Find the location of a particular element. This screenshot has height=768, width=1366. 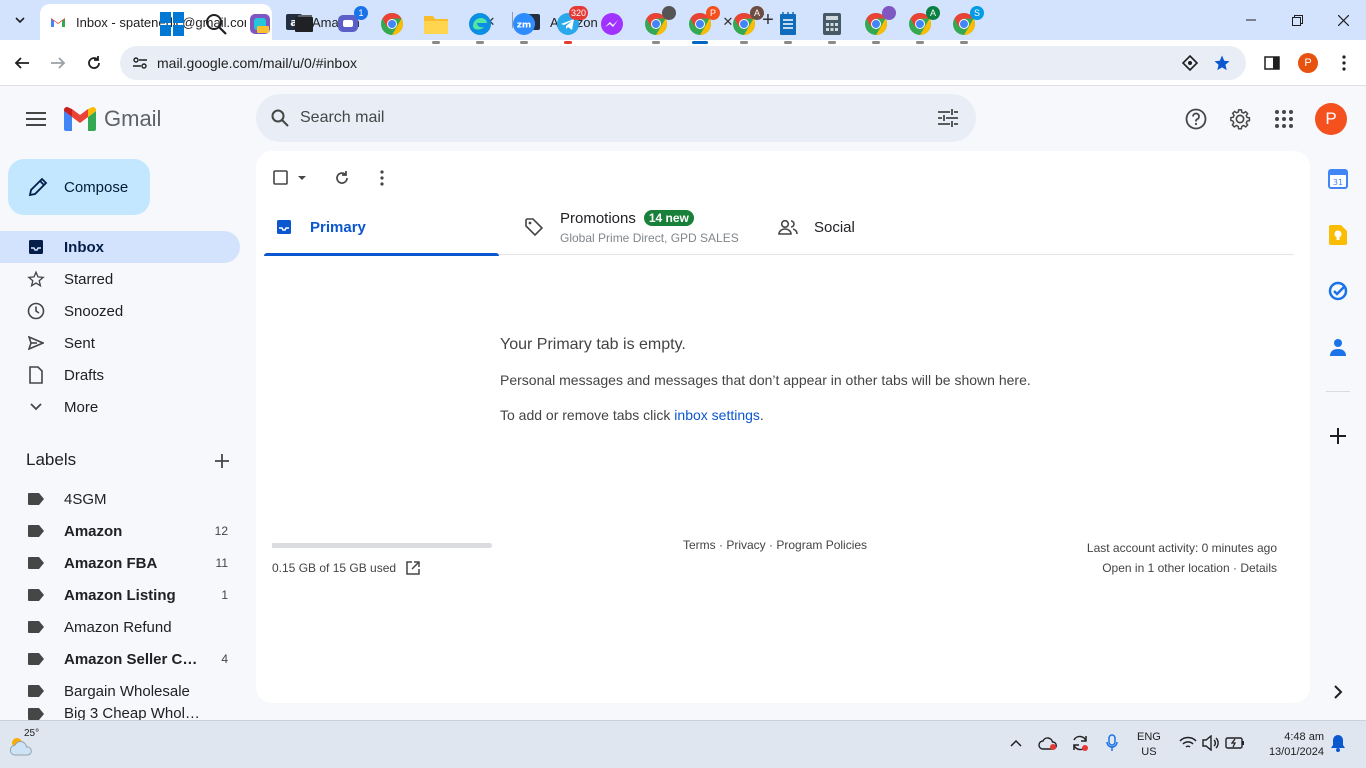

taskbar-search-button is located at coordinates (216, 24).